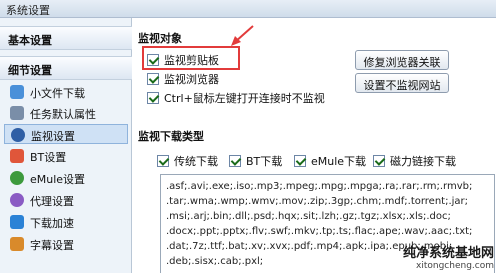 This screenshot has height=273, width=496. What do you see at coordinates (402, 60) in the screenshot?
I see `repair-browser-button: 修复浏览器关联` at bounding box center [402, 60].